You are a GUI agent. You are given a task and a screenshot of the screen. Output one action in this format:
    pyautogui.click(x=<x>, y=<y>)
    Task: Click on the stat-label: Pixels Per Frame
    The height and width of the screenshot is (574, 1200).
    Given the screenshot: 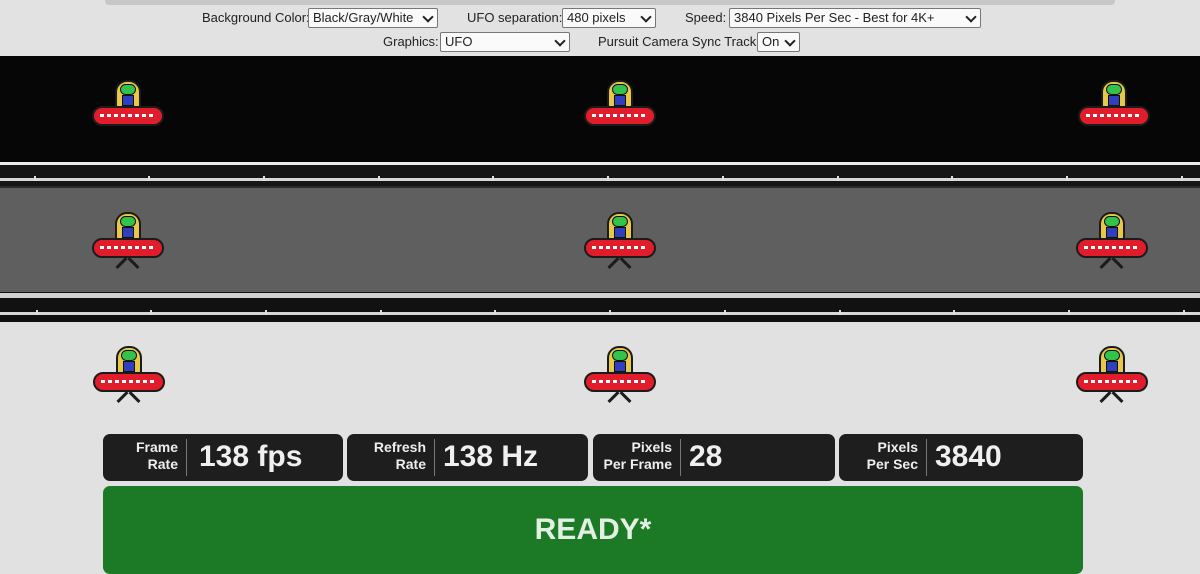 What is the action you would take?
    pyautogui.click(x=637, y=457)
    